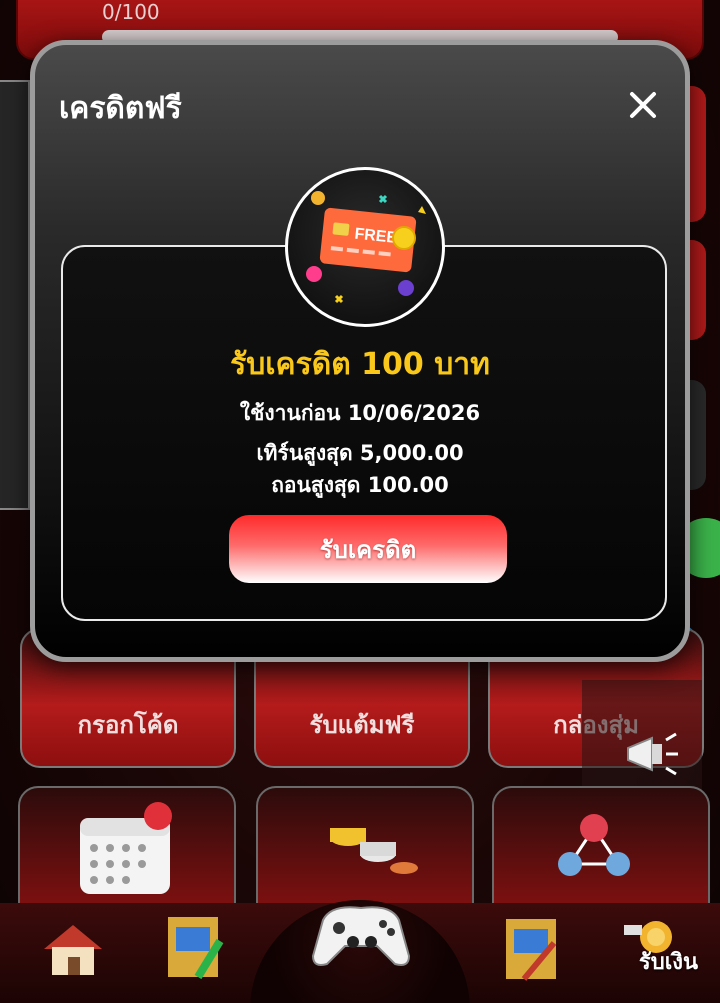 Image resolution: width=720 pixels, height=1003 pixels. I want to click on gamepad-icon, so click(361, 935).